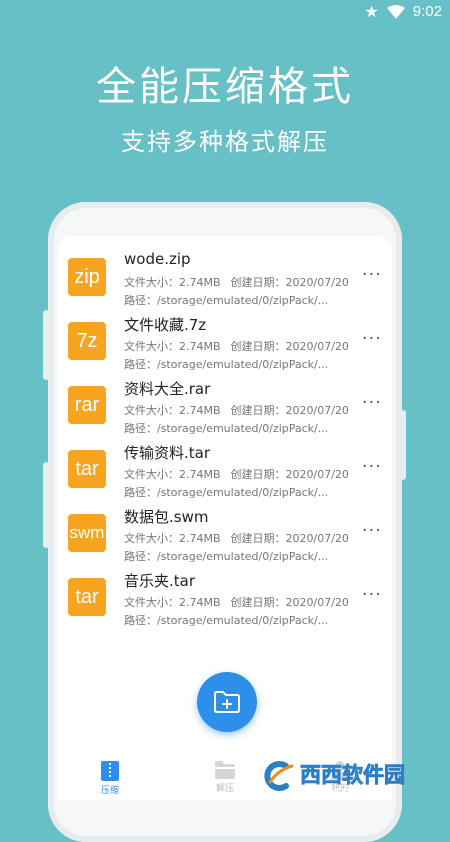 The height and width of the screenshot is (842, 450). What do you see at coordinates (167, 453) in the screenshot?
I see `file-name: 传输资料.tar` at bounding box center [167, 453].